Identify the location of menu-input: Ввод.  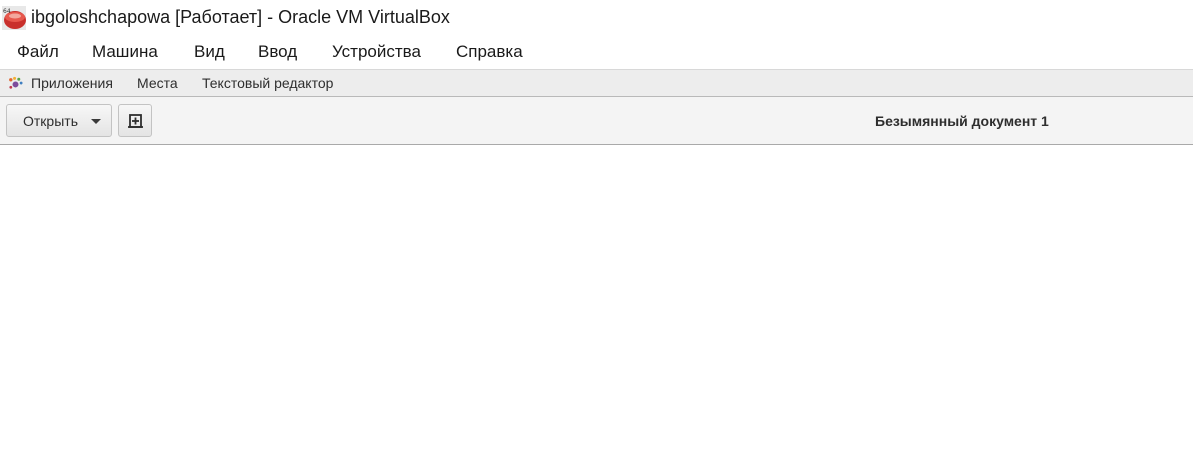
(277, 52).